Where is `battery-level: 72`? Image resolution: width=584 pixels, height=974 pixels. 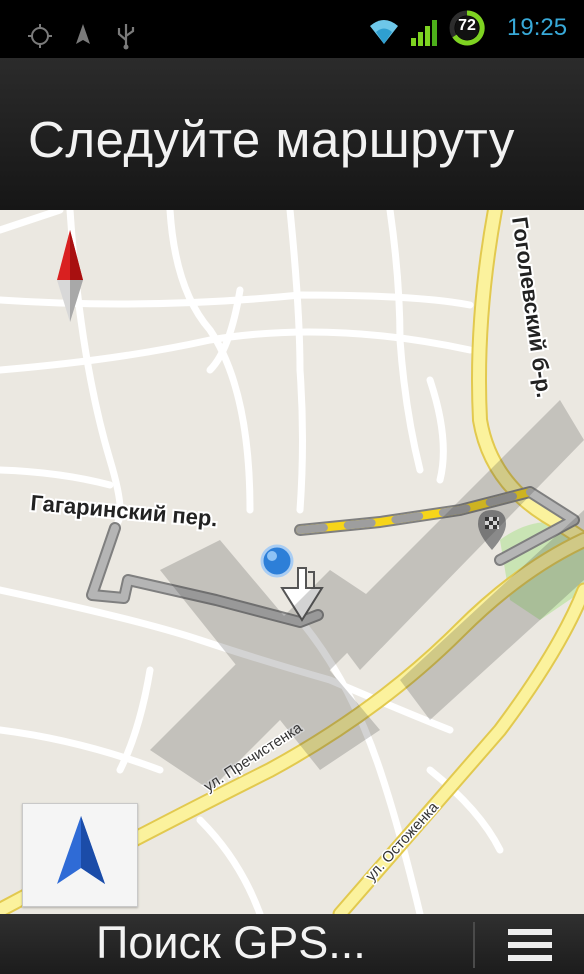
battery-level: 72 is located at coordinates (467, 25).